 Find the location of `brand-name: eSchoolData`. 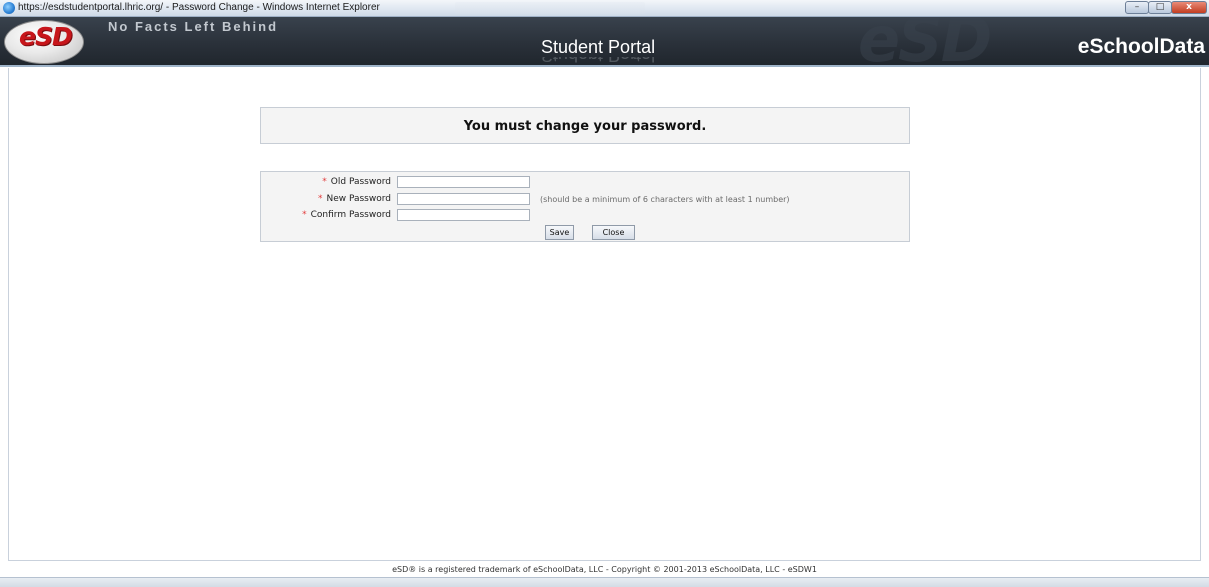

brand-name: eSchoolData is located at coordinates (1141, 46).